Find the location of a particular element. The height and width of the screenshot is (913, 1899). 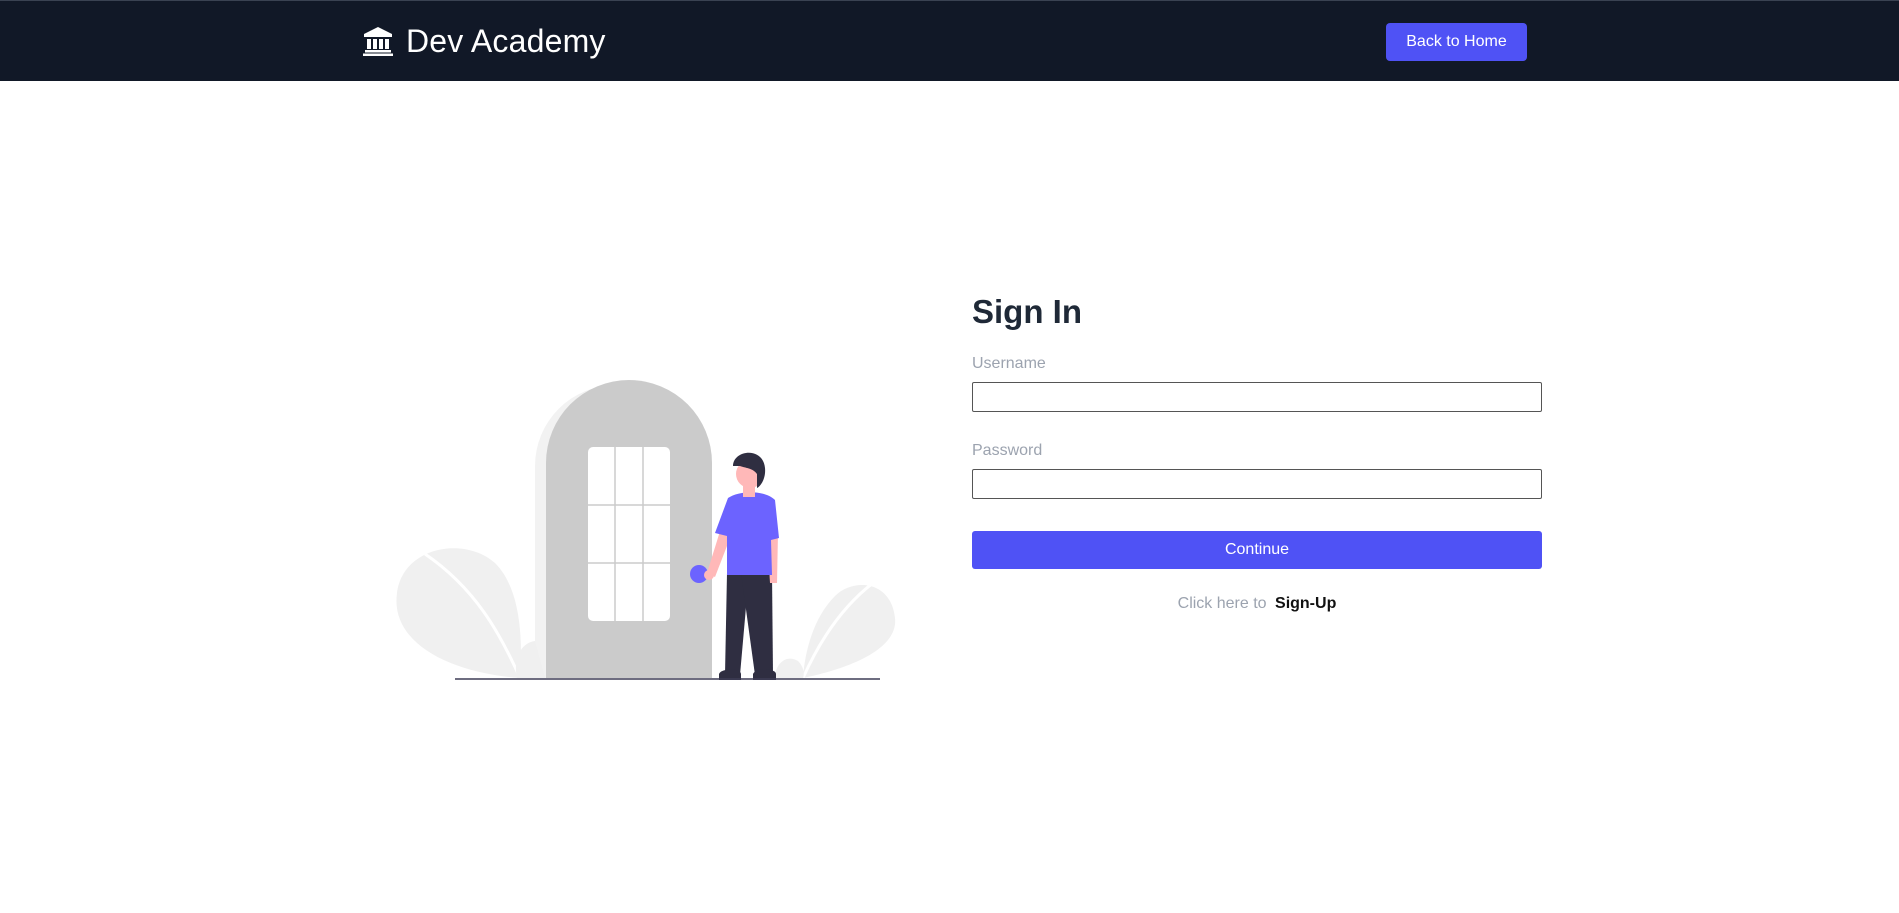

right-leaf-shape is located at coordinates (849, 631).